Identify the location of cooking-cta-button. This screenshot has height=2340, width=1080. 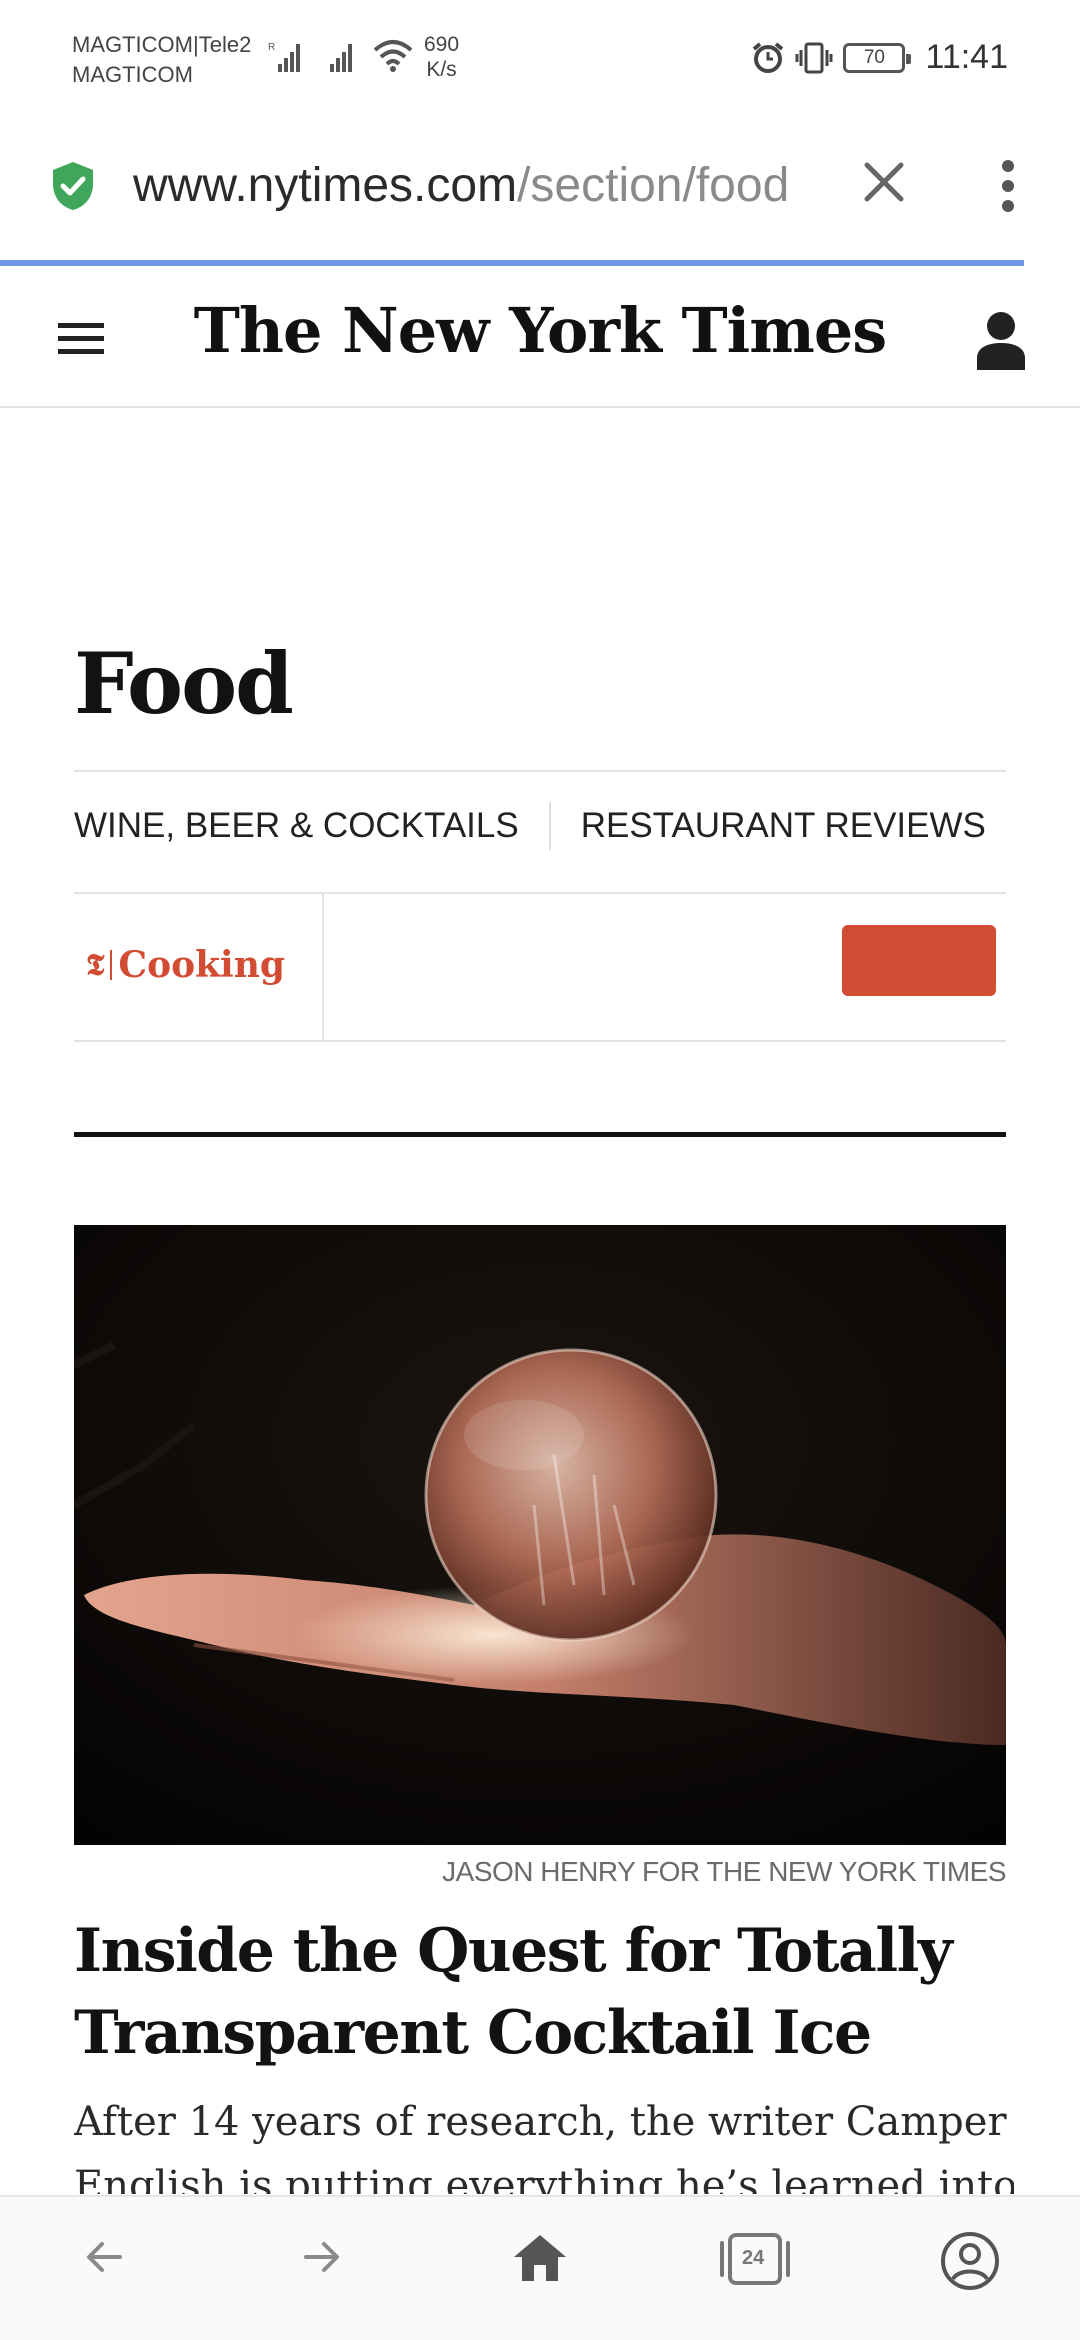
(919, 960).